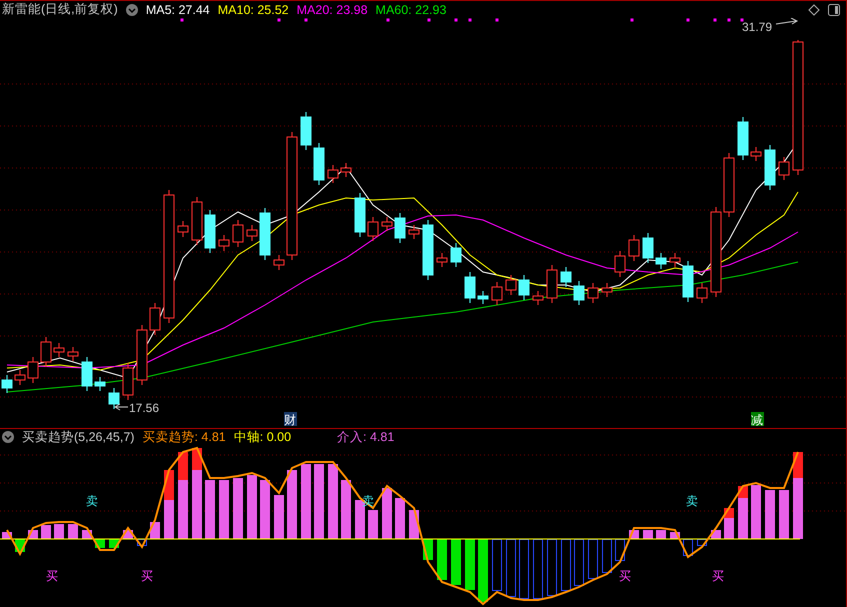  I want to click on indicator-value: 介入: 4.81, so click(365, 437).